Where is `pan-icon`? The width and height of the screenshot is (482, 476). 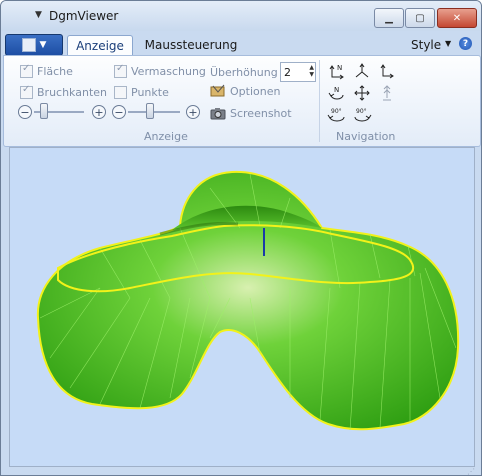 pan-icon is located at coordinates (362, 93).